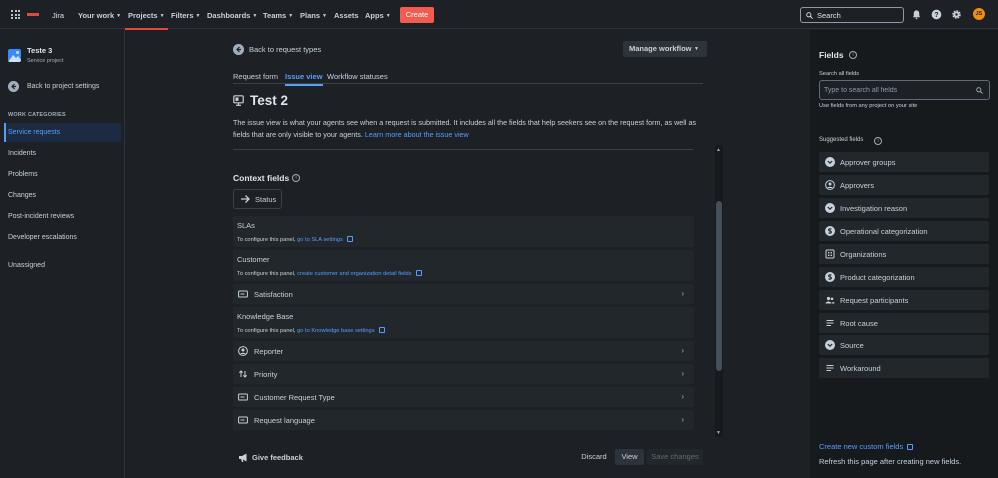  I want to click on people-icon, so click(830, 300).